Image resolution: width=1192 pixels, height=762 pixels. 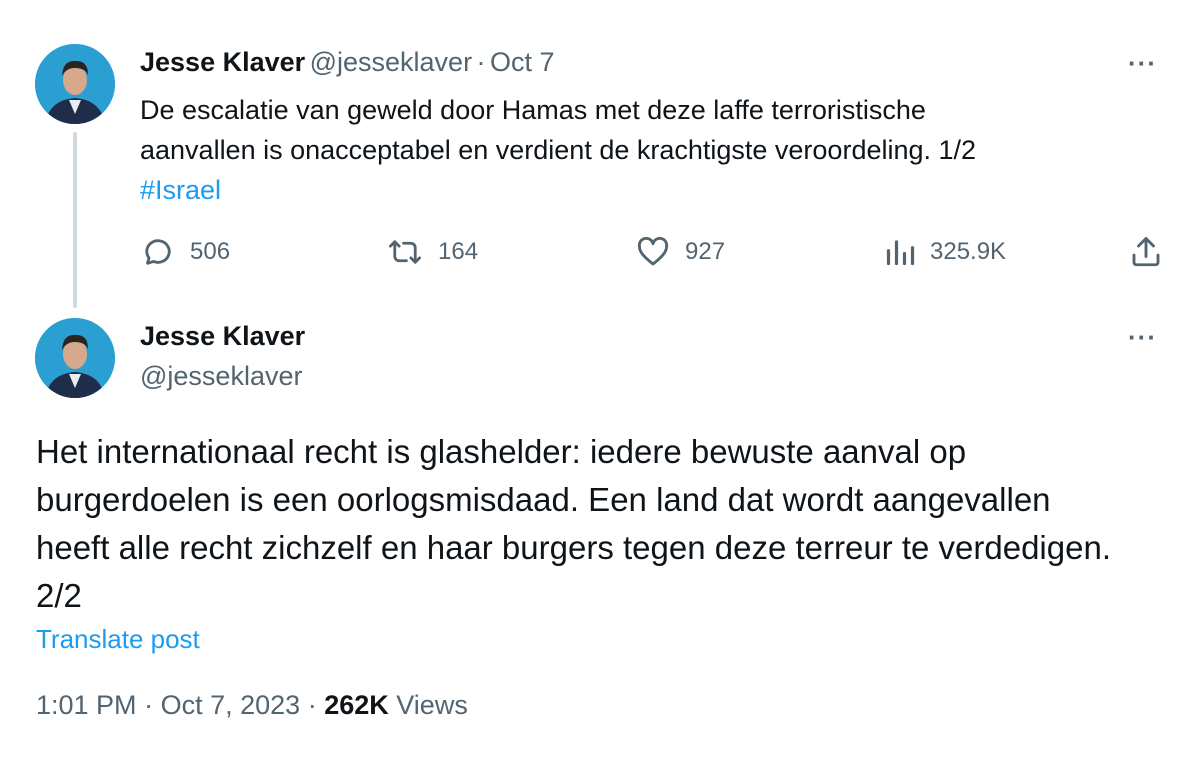 What do you see at coordinates (705, 251) in the screenshot?
I see `like-count: 927` at bounding box center [705, 251].